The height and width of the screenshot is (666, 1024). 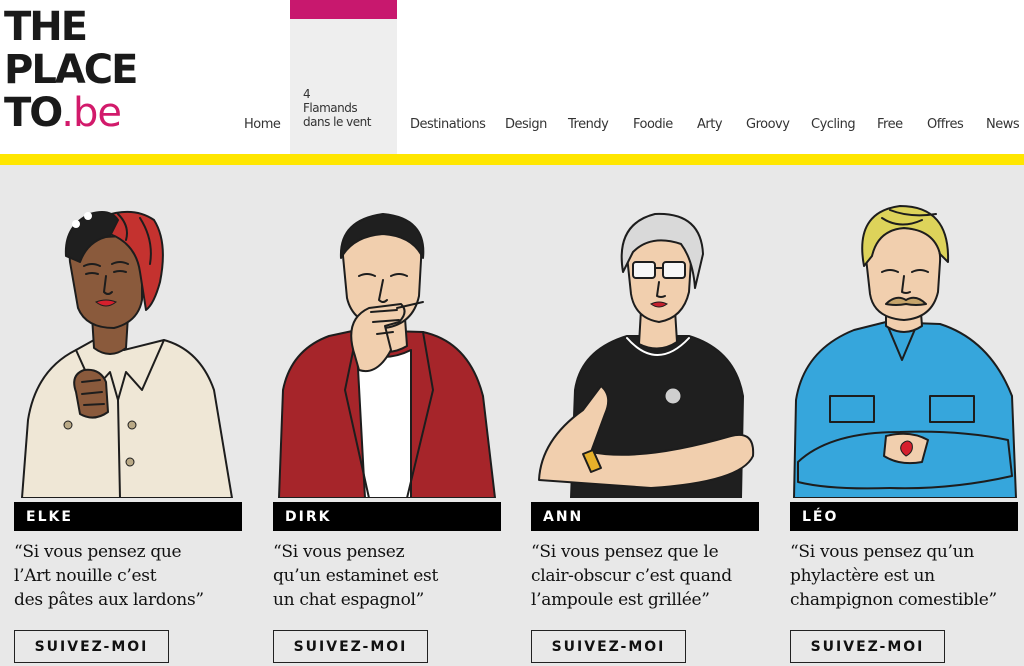 I want to click on name-bar: ANN, so click(x=645, y=516).